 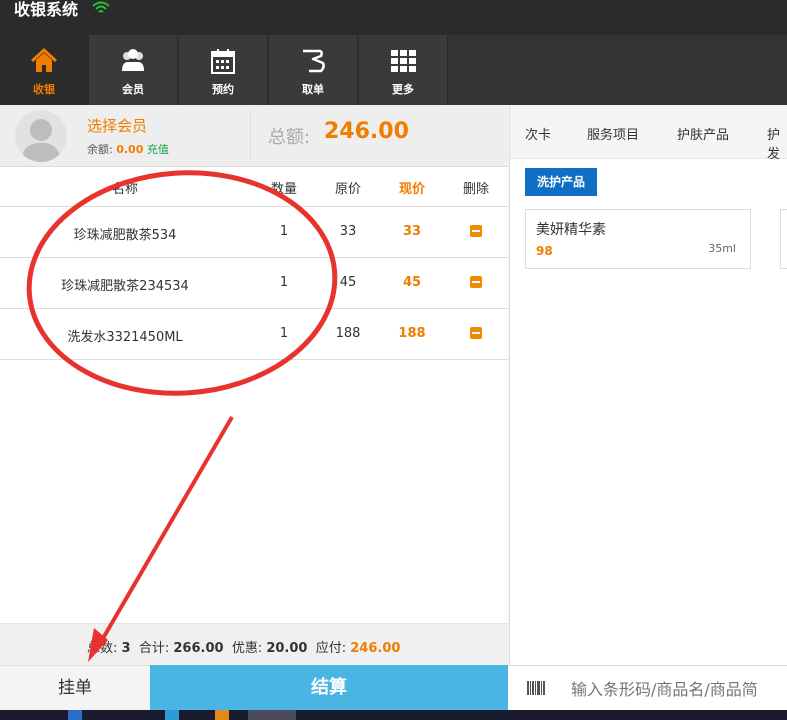 I want to click on members-icon, so click(x=133, y=60).